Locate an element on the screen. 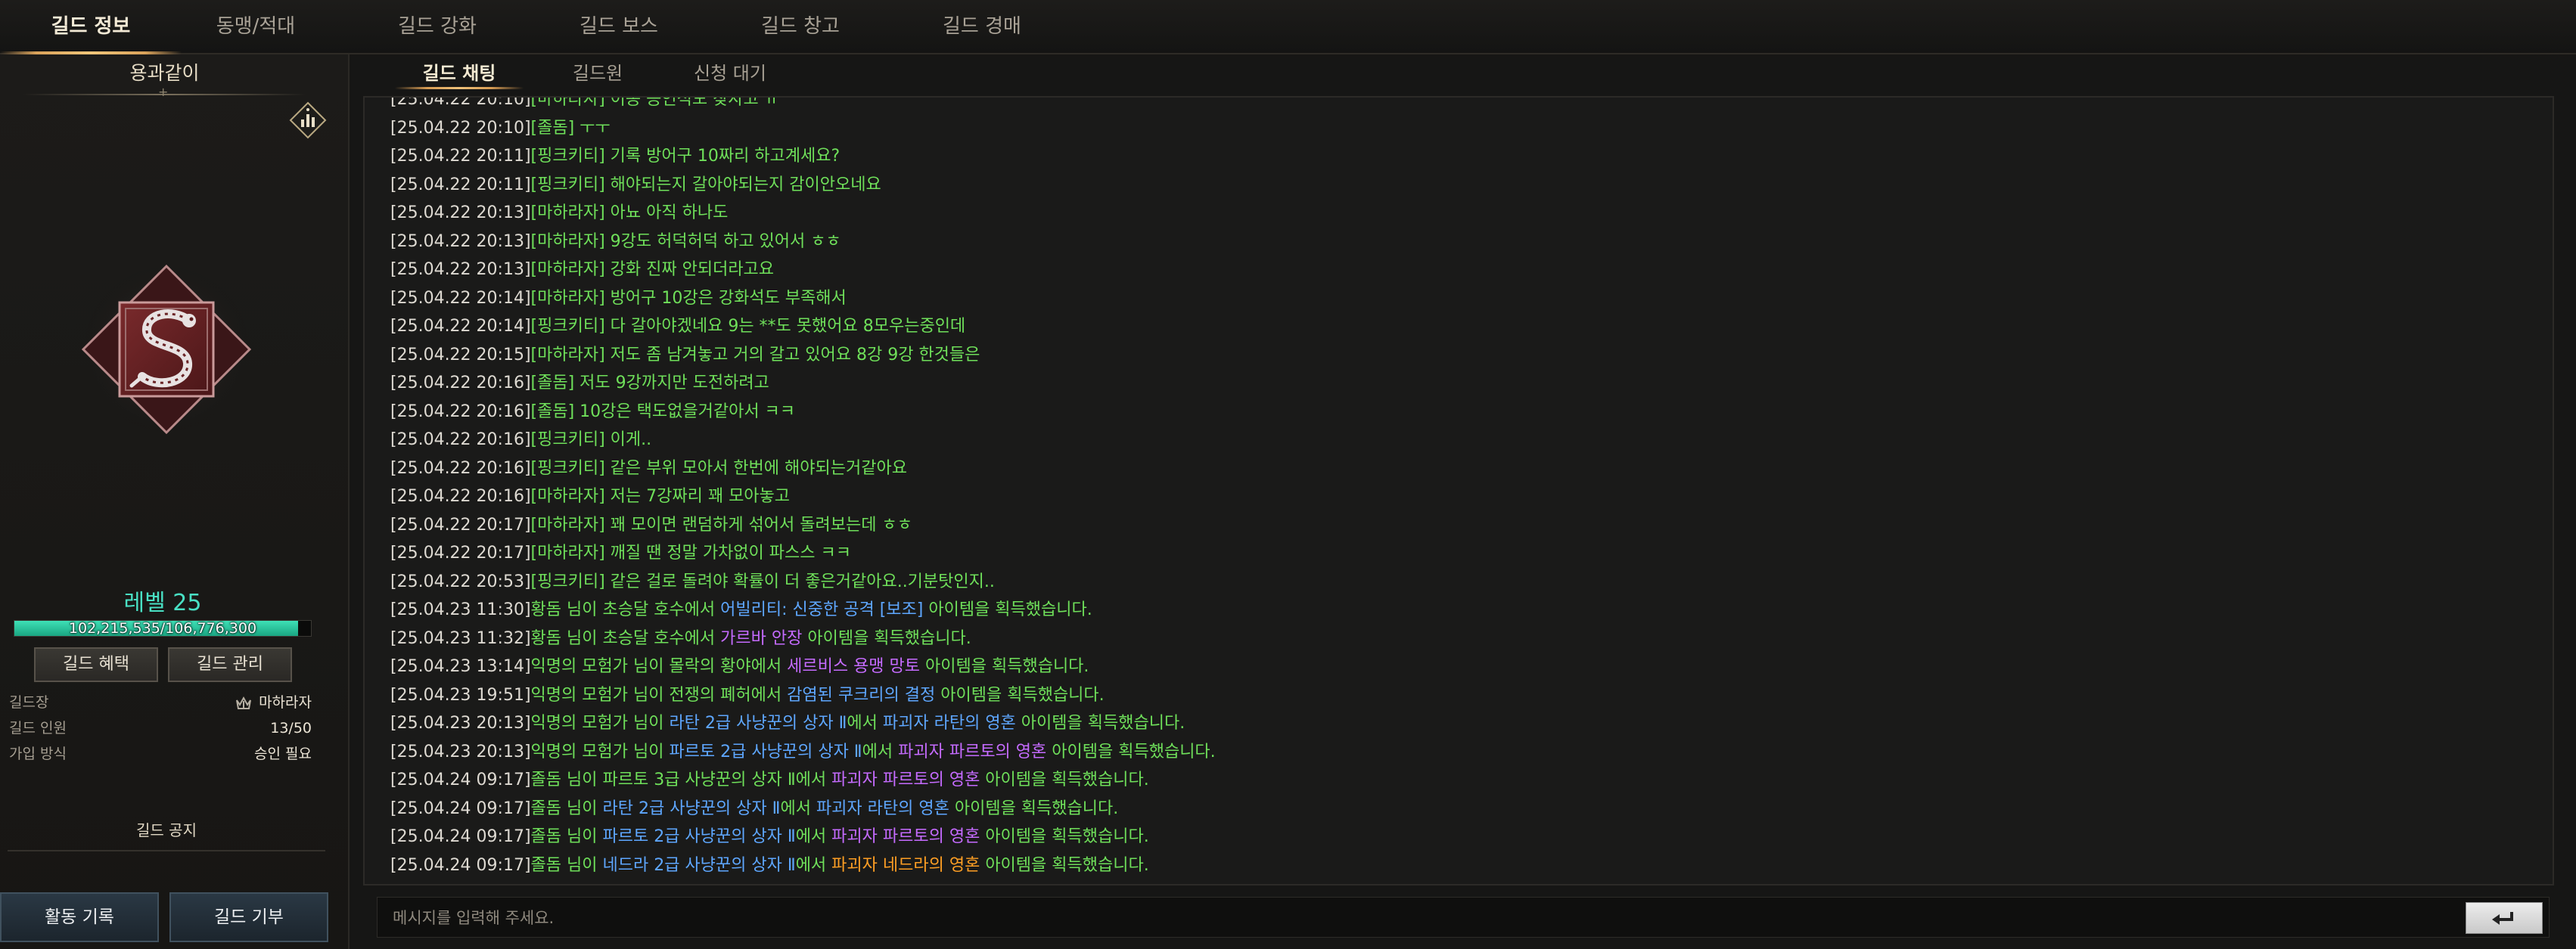 The image size is (2576, 949). chat-text-segment: 어빌리티: 신중한 공격 [보조] is located at coordinates (821, 609).